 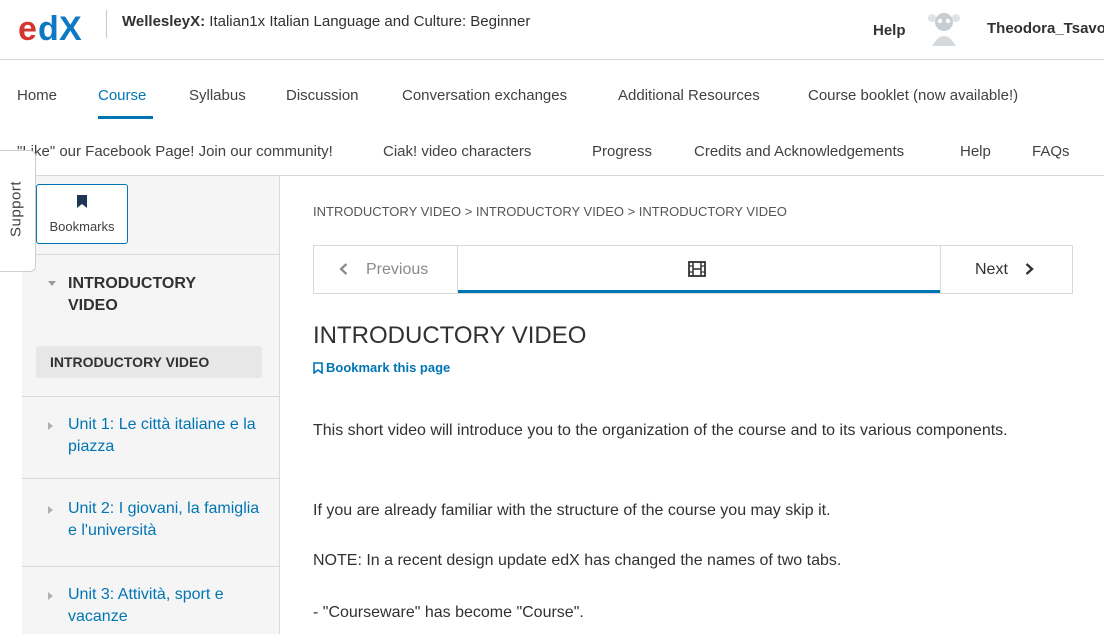 What do you see at coordinates (122, 95) in the screenshot?
I see `tab-course: Course` at bounding box center [122, 95].